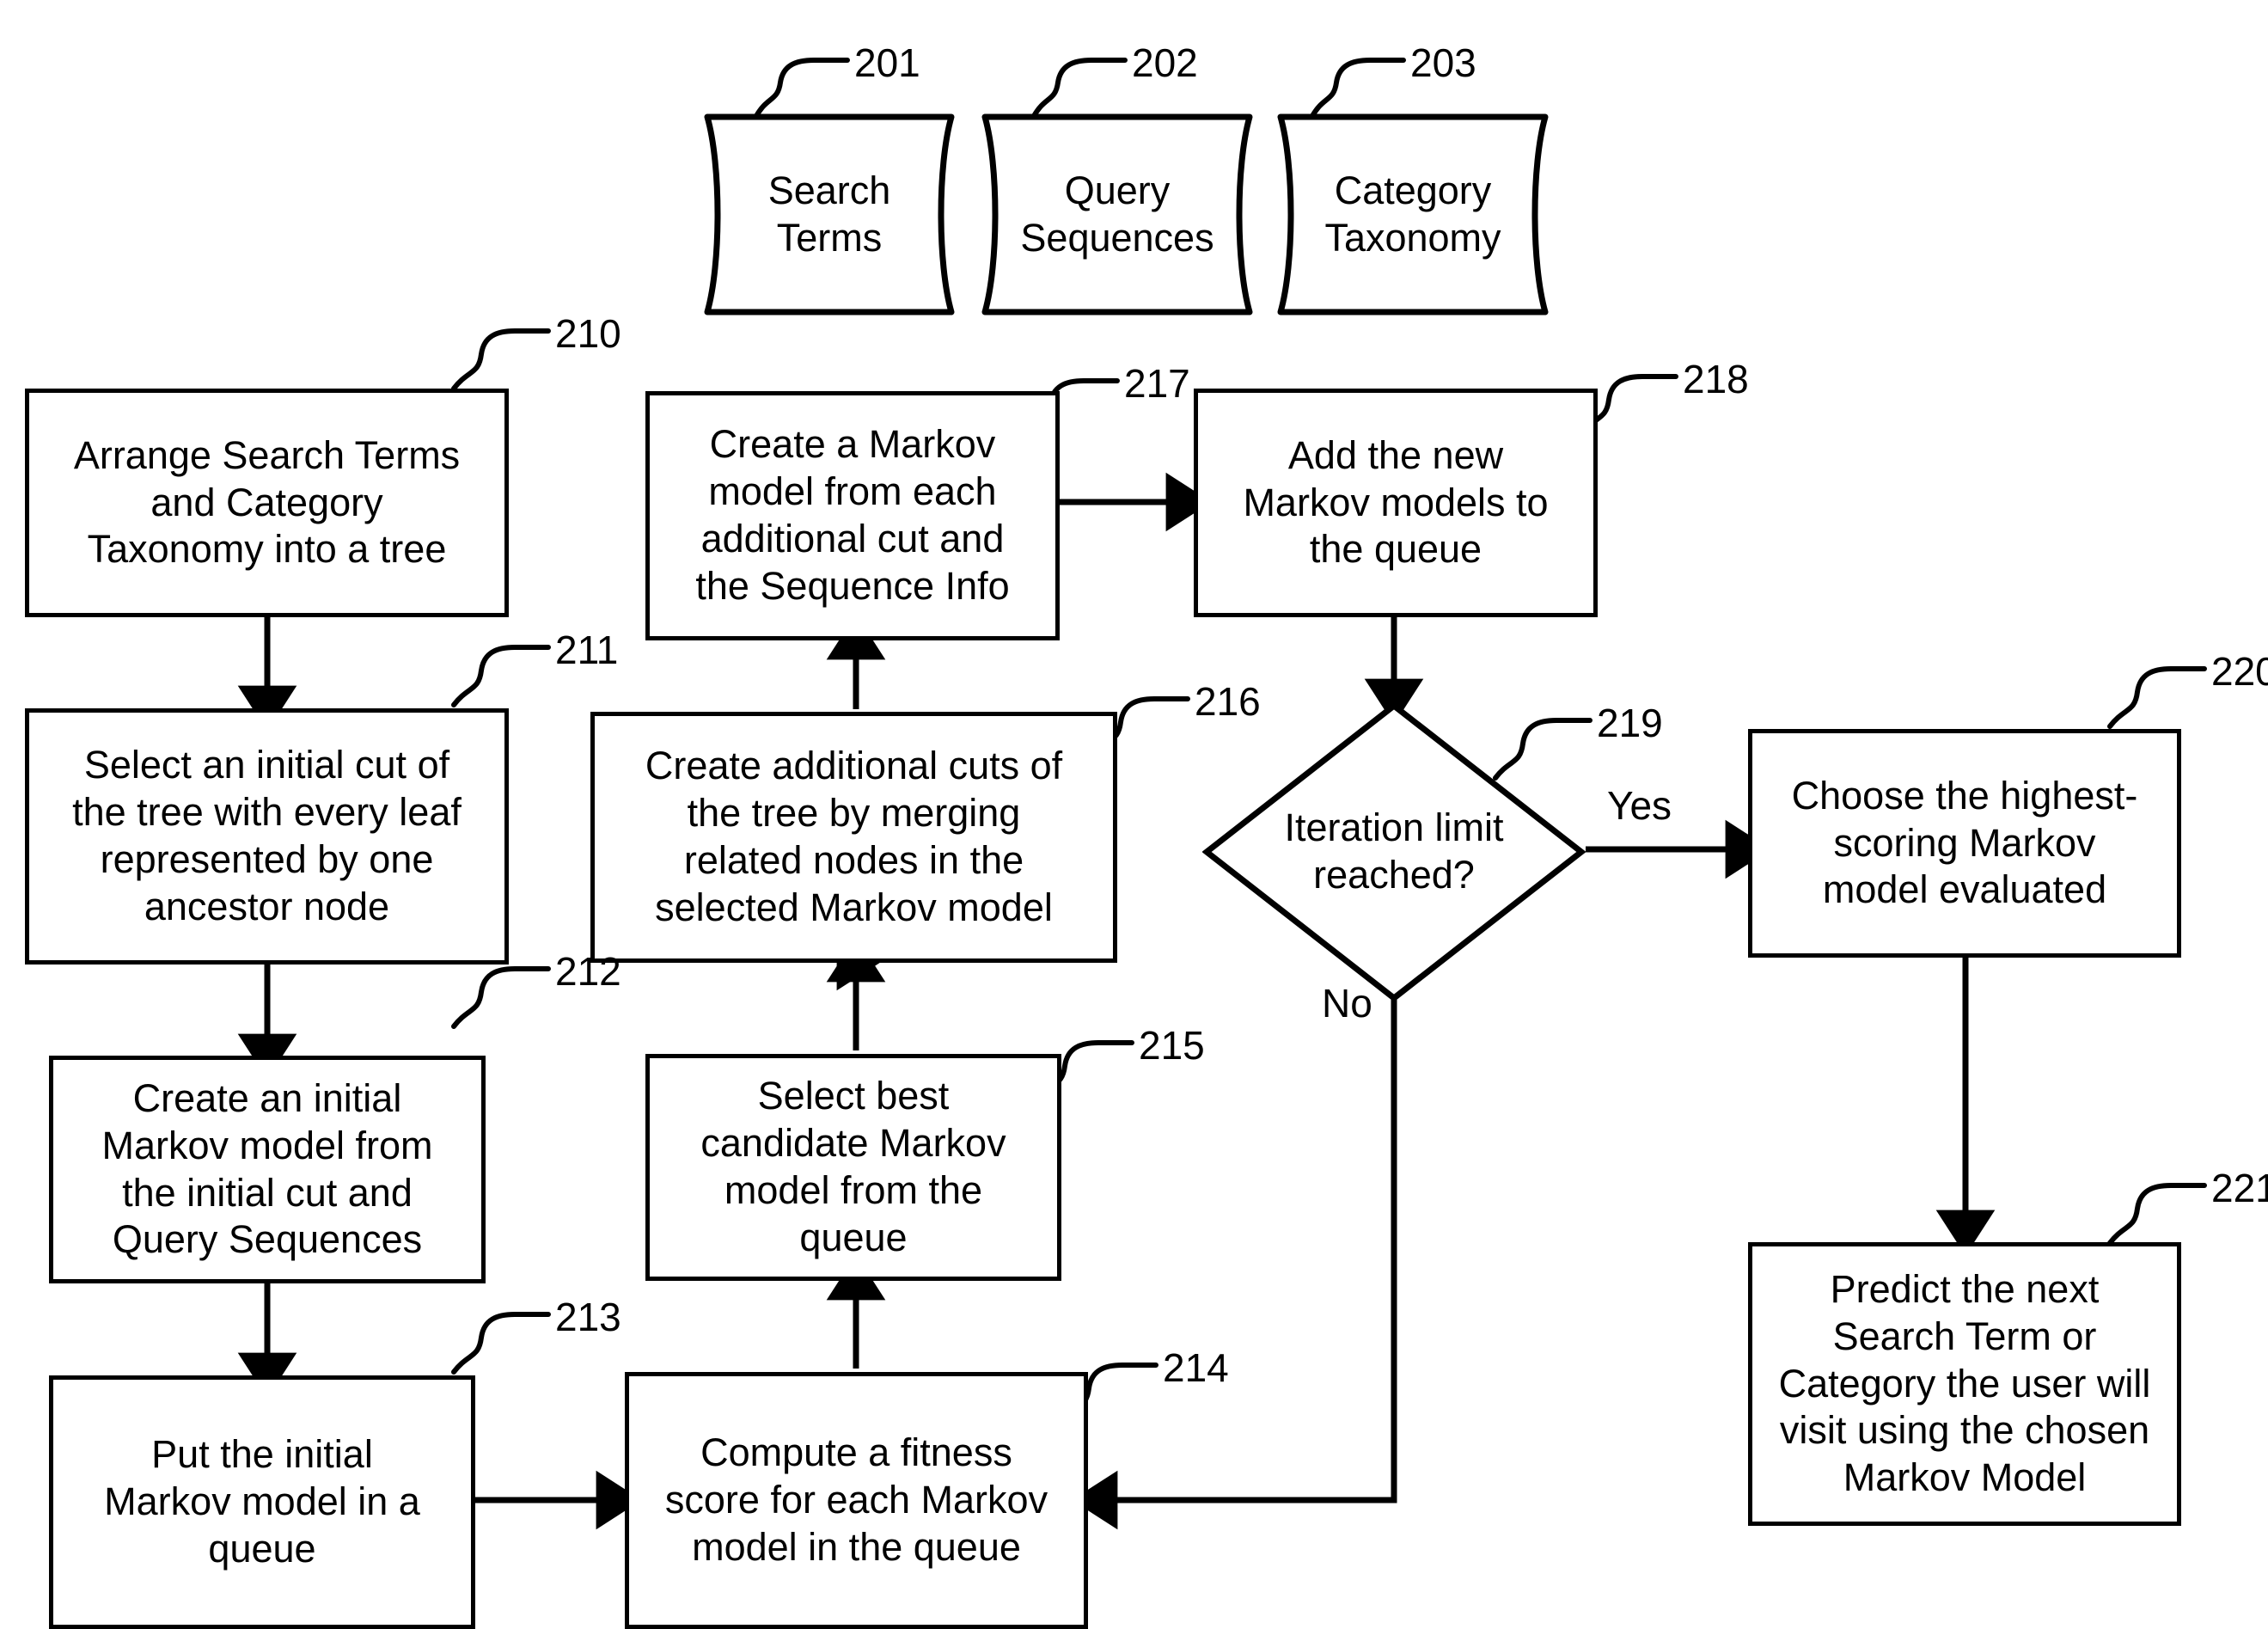 This screenshot has width=2268, height=1629. I want to click on data-store-label: Category Taxonomy, so click(1412, 214).